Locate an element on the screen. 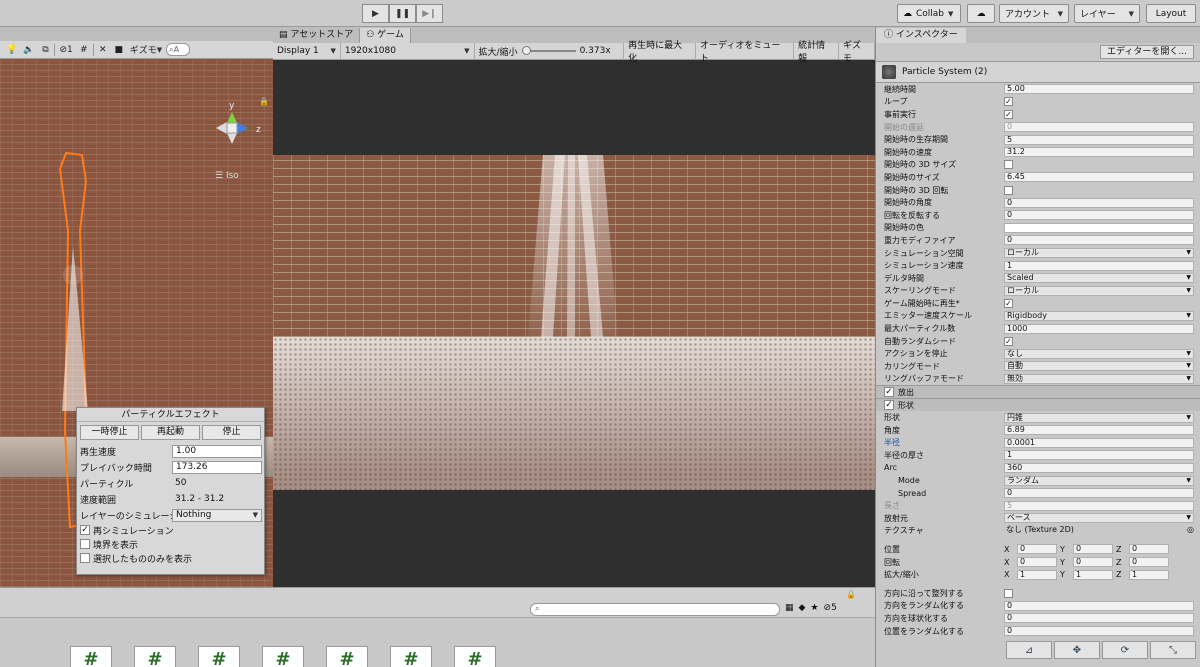 The height and width of the screenshot is (667, 1200). playback-time-field: 173.26 is located at coordinates (217, 467).